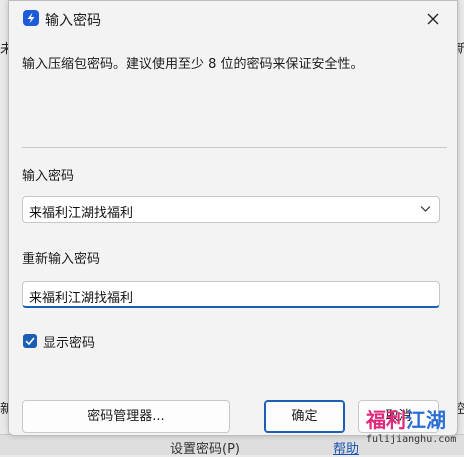 This screenshot has height=457, width=464. I want to click on title-bar: 输入密码, so click(233, 19).